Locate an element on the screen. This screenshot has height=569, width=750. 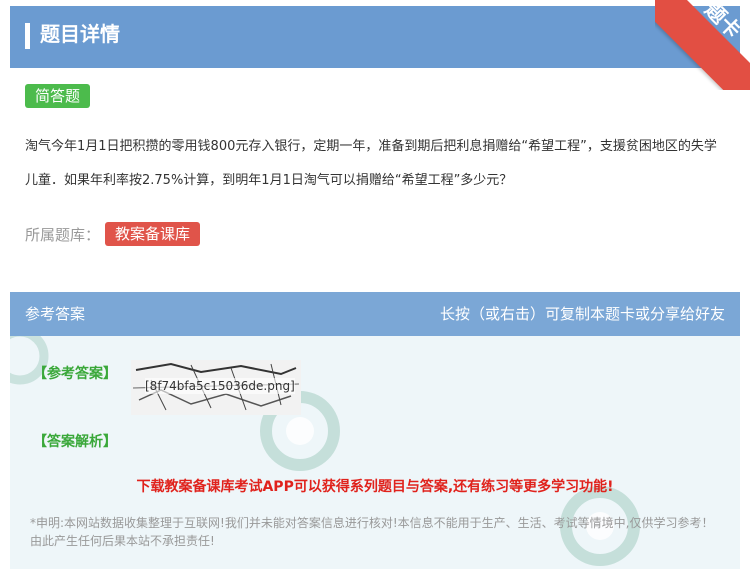
download-app-promo: 下载教案备课库考试APP可以获得系列题目与答案,还有练习等更多学习功能! is located at coordinates (375, 487).